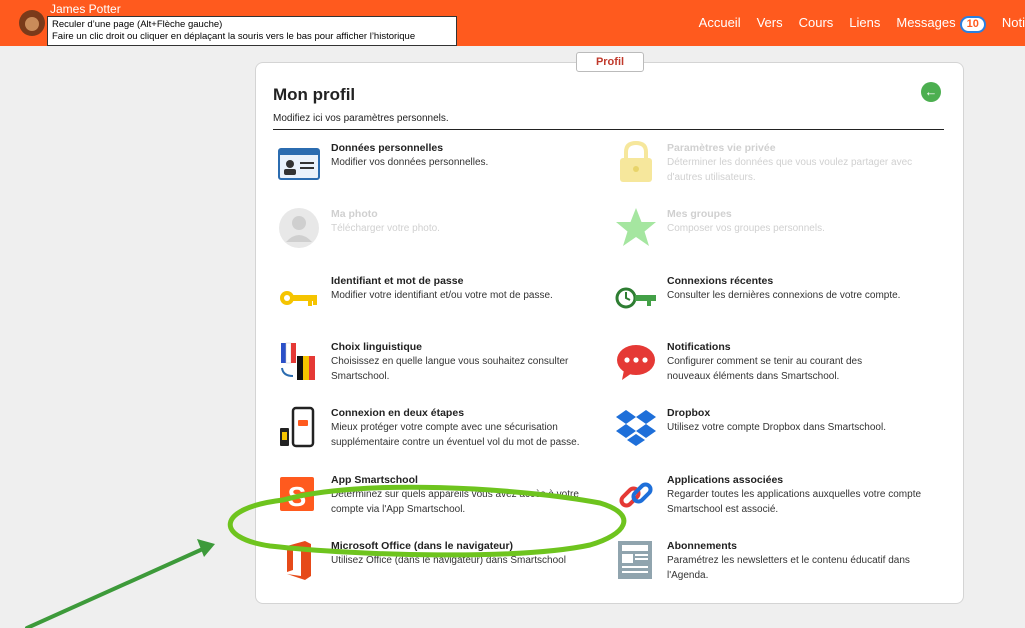 The image size is (1025, 628). Describe the element at coordinates (354, 214) in the screenshot. I see `item-title: Ma photo` at that location.